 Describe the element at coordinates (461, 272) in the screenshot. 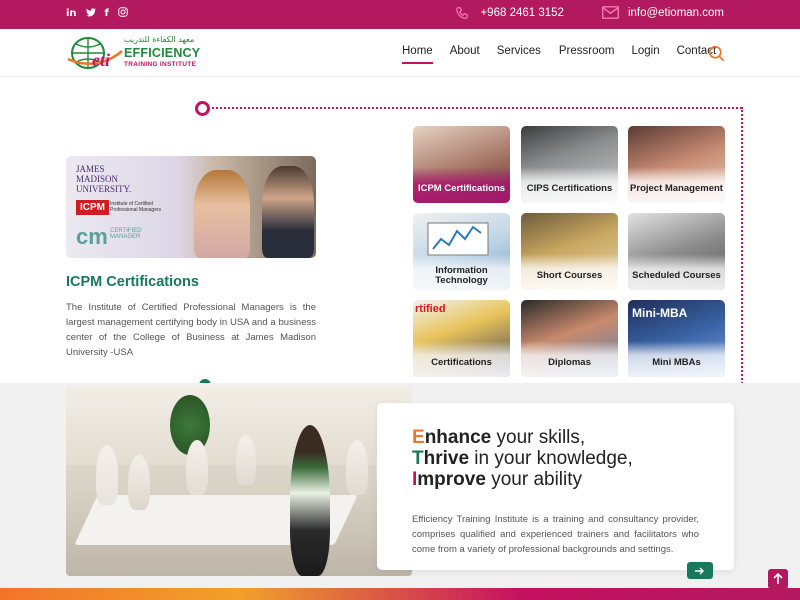

I see `tile-label: Information Technology` at that location.